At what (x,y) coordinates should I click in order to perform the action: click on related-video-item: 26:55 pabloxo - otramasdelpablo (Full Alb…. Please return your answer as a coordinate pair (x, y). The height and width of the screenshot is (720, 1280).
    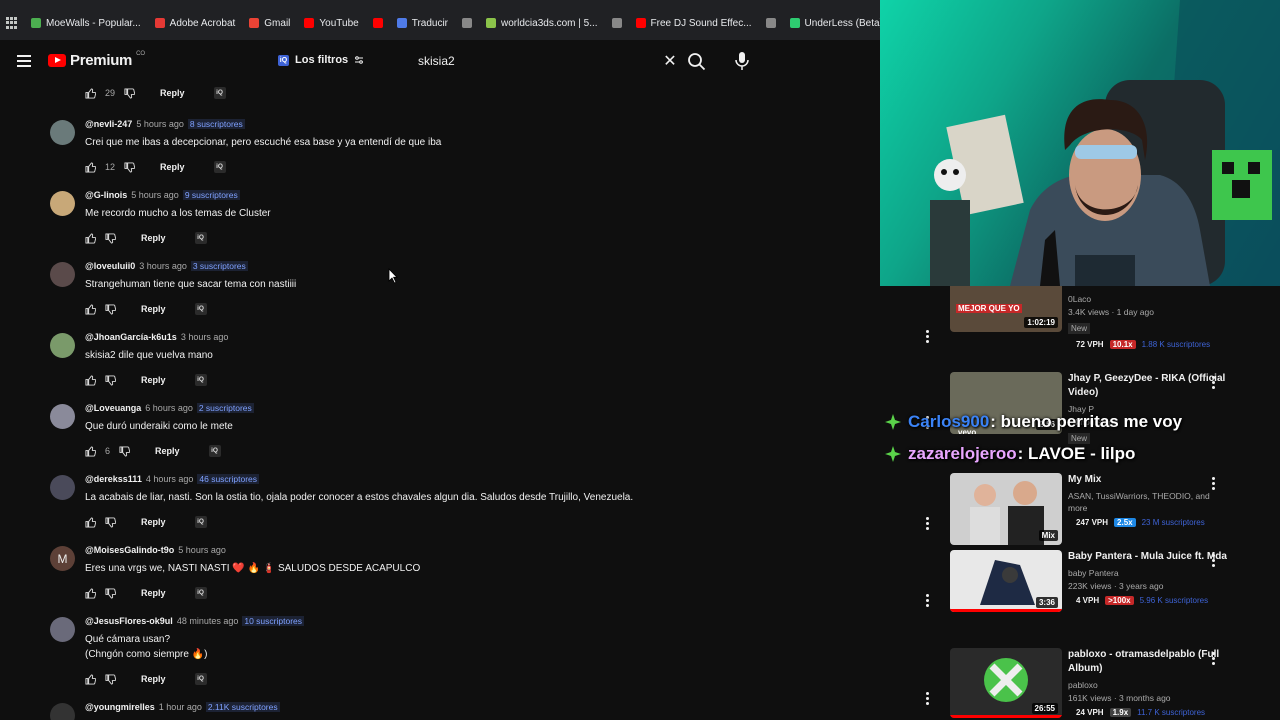
    Looking at the image, I should click on (1110, 684).